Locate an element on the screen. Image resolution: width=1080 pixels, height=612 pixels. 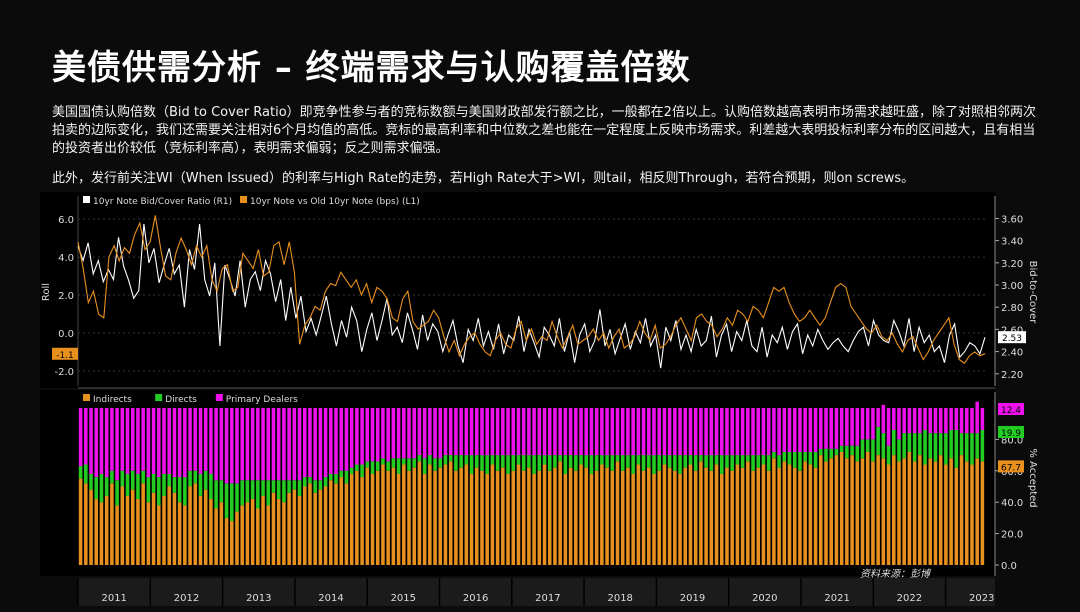
bar-right-axis-label: % Accepted is located at coordinates (1032, 477).